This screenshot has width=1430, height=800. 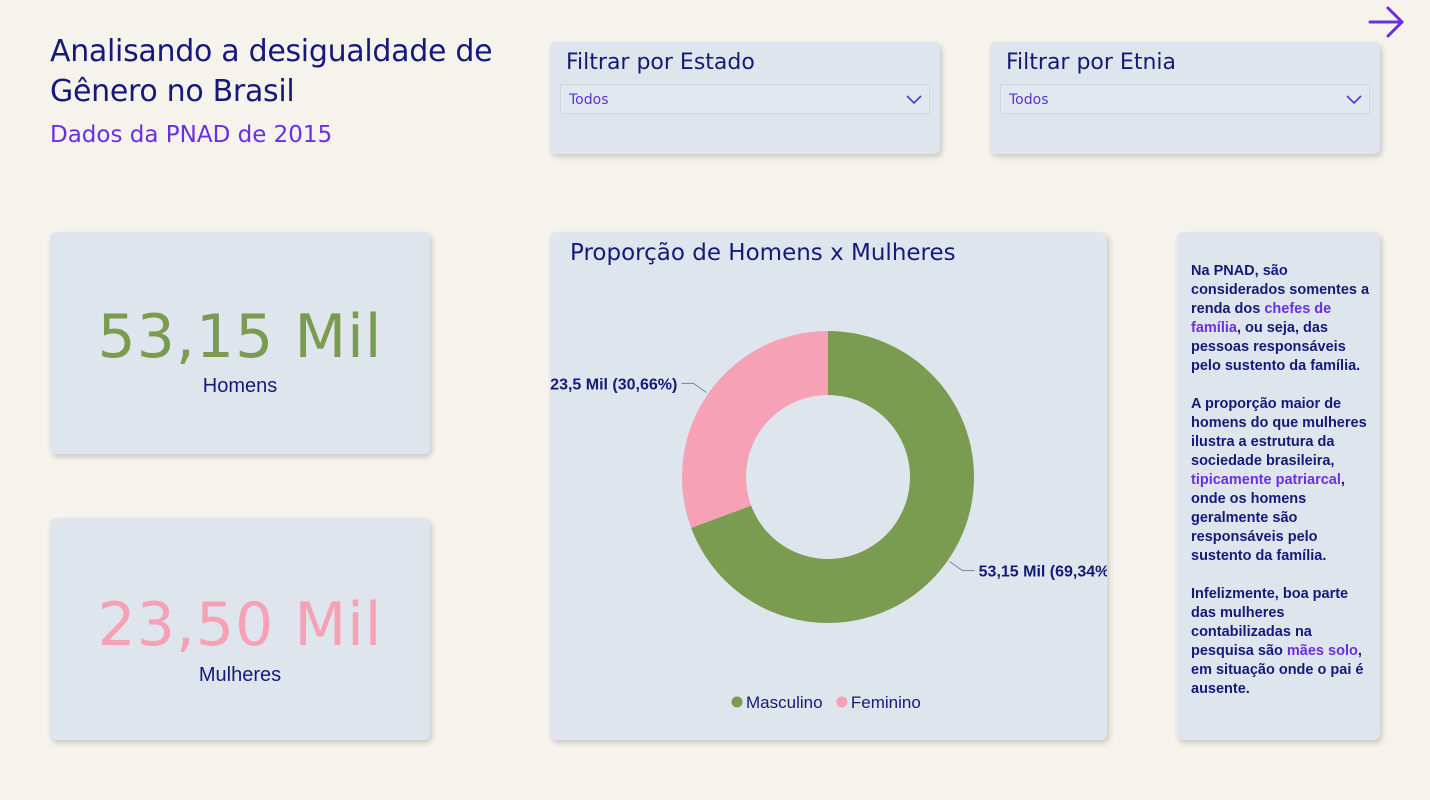 I want to click on kpi-homens-value: 53,15 Mil, so click(x=240, y=337).